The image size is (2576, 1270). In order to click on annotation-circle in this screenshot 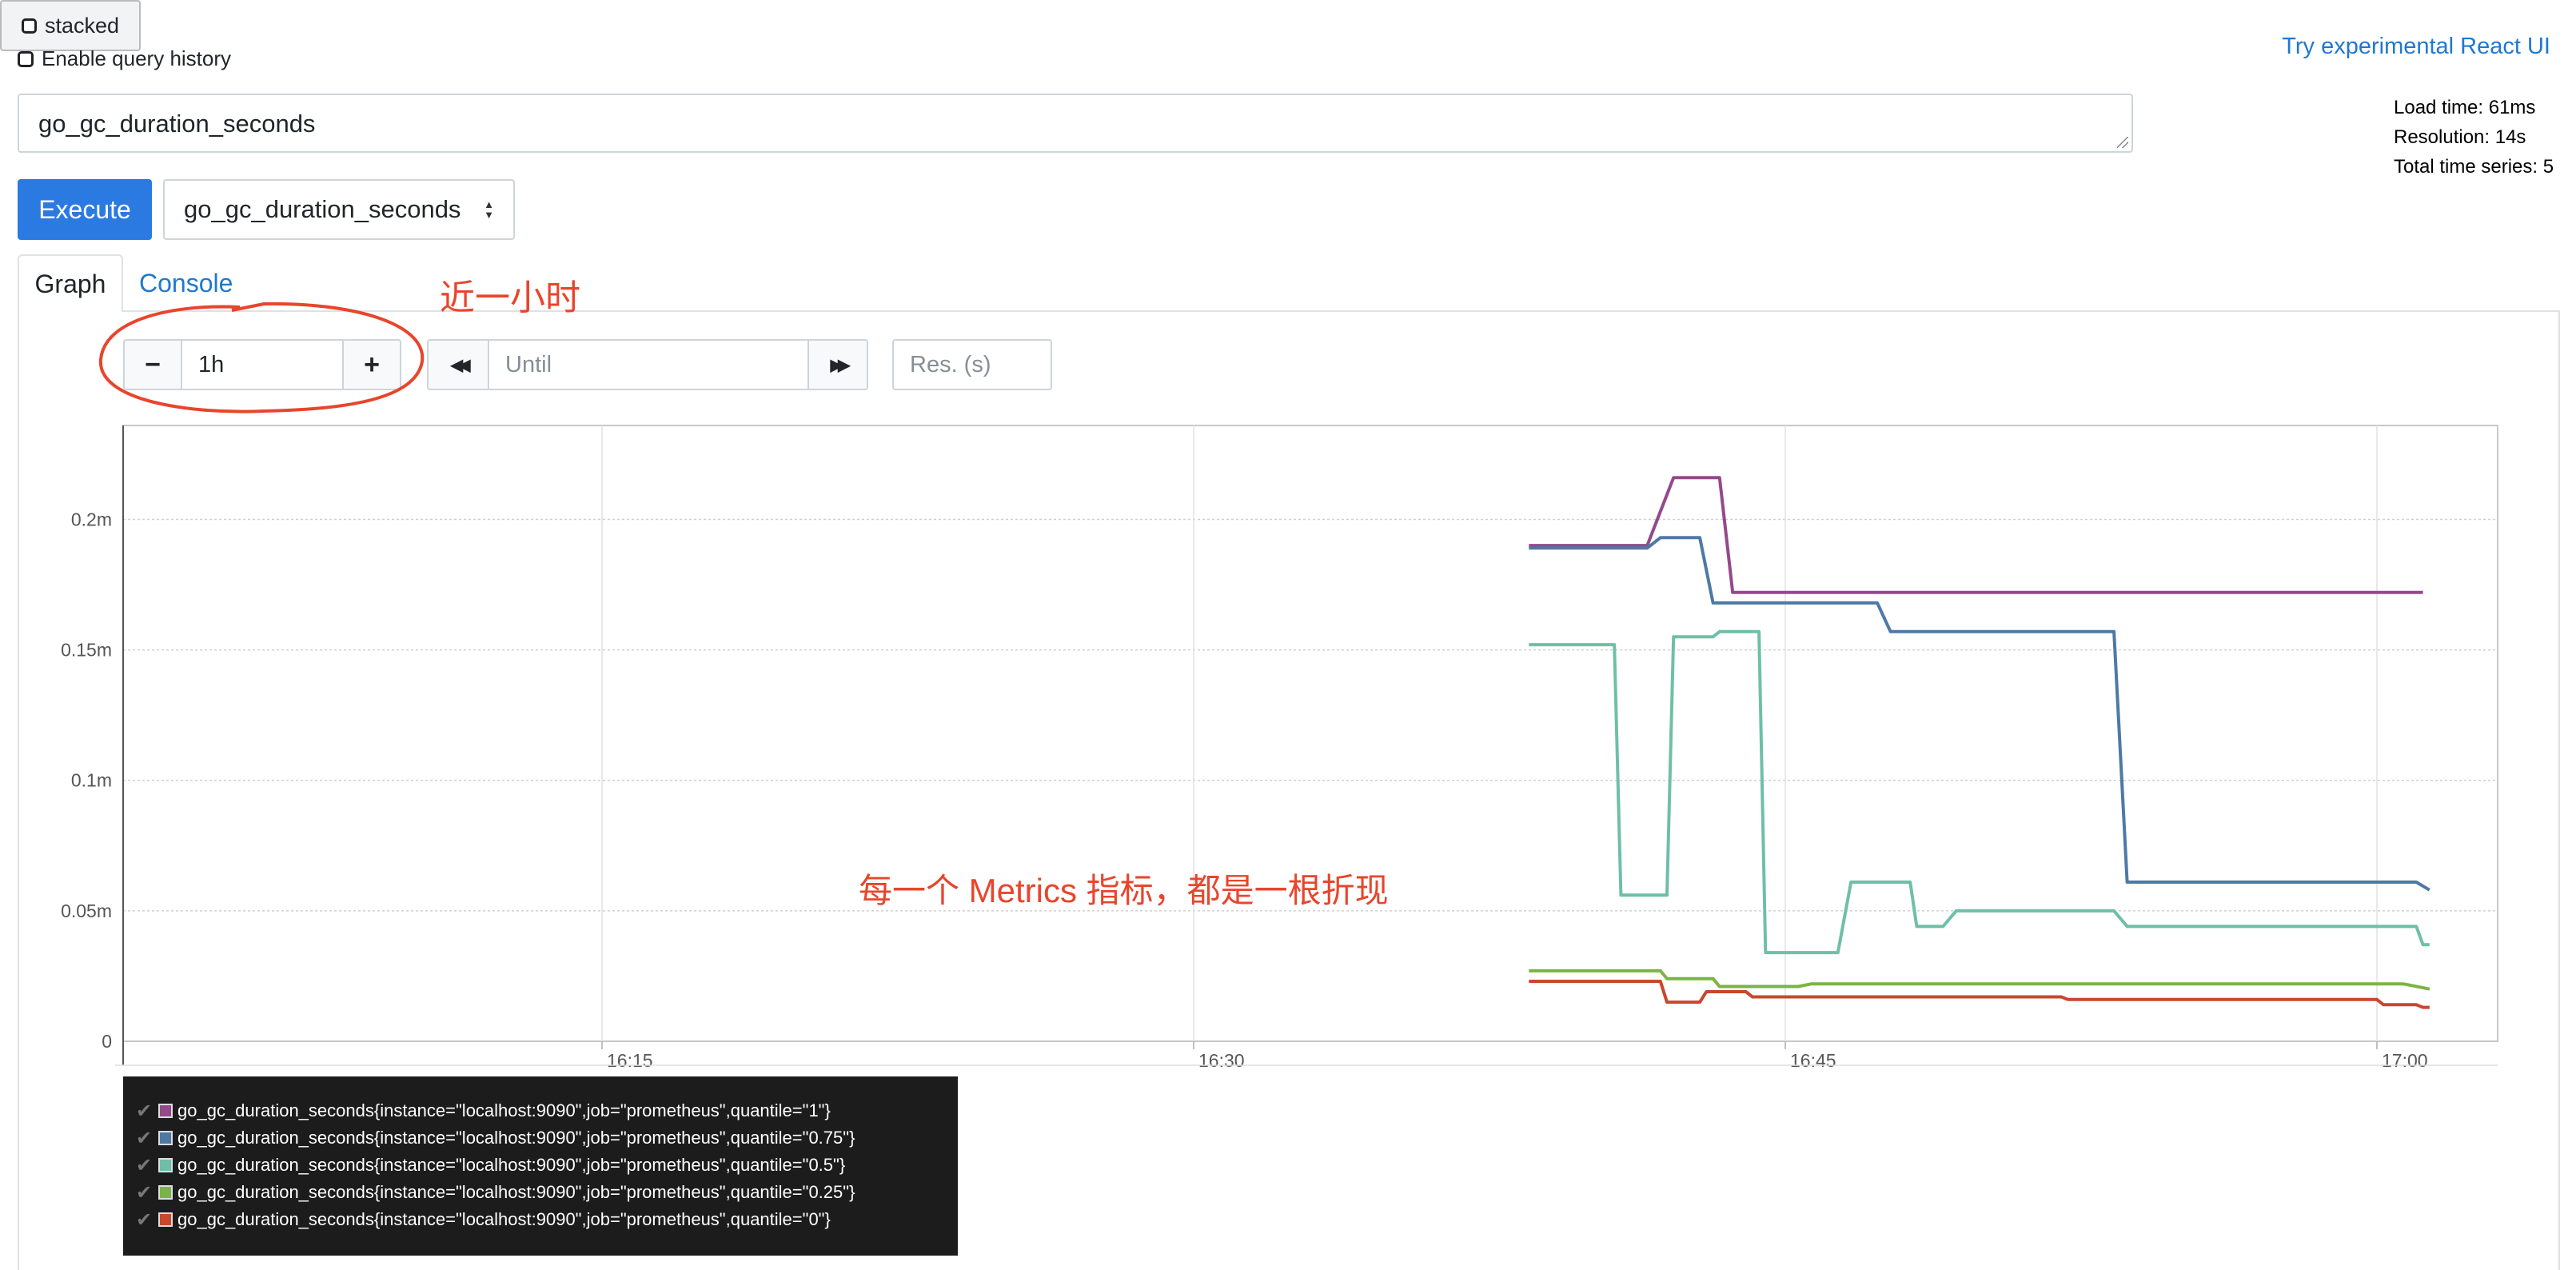, I will do `click(261, 357)`.